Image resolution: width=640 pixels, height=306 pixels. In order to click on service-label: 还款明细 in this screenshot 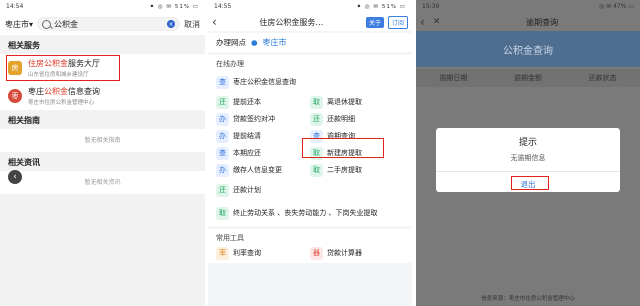, I will do `click(341, 119)`.